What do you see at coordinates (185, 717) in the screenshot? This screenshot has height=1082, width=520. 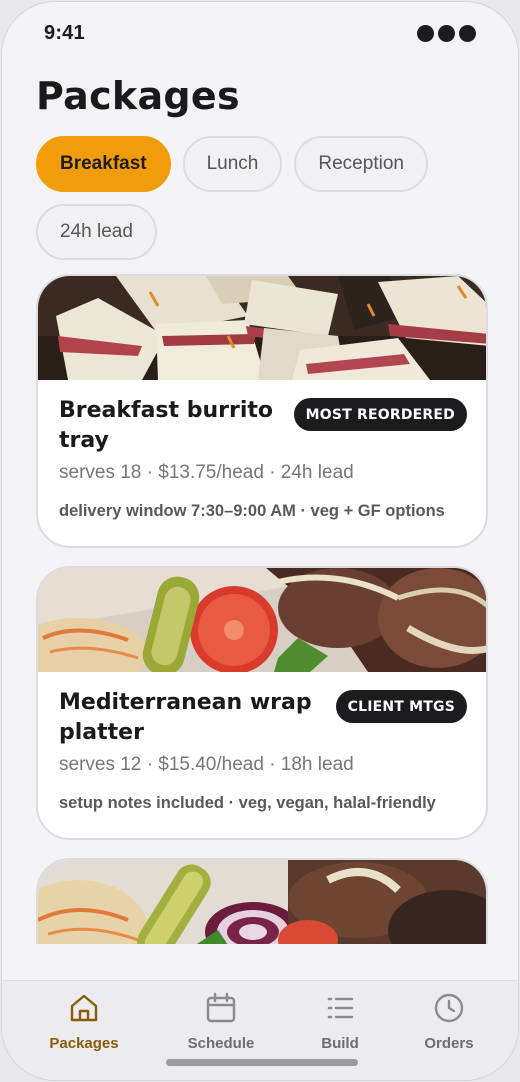 I see `package-title: Mediterranean wrap platter` at bounding box center [185, 717].